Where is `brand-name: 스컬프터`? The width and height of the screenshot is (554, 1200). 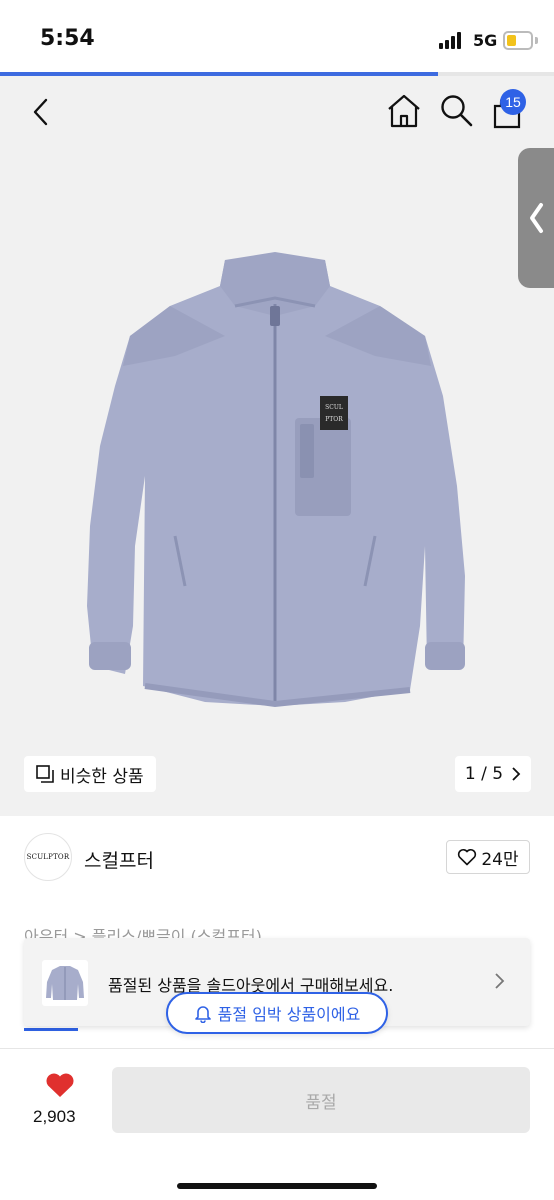 brand-name: 스컬프터 is located at coordinates (119, 859).